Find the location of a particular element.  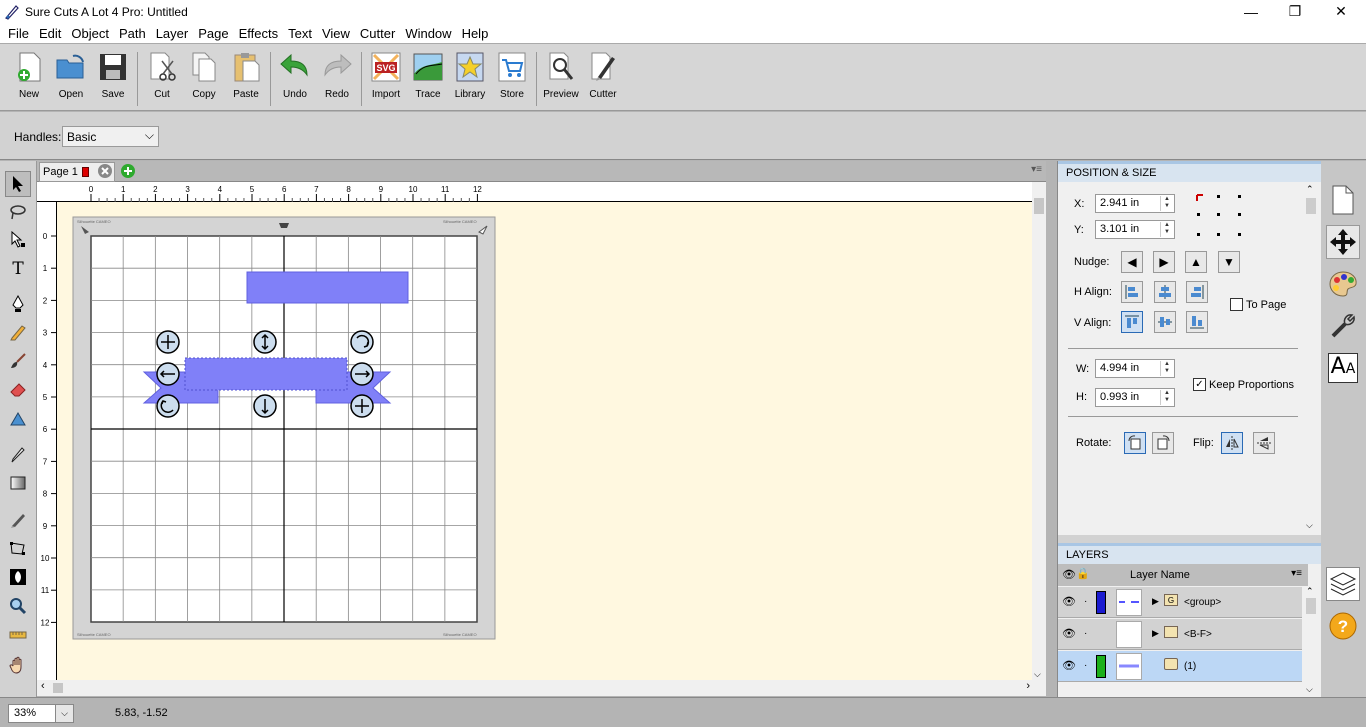

to-page-checkbox is located at coordinates (1236, 304).